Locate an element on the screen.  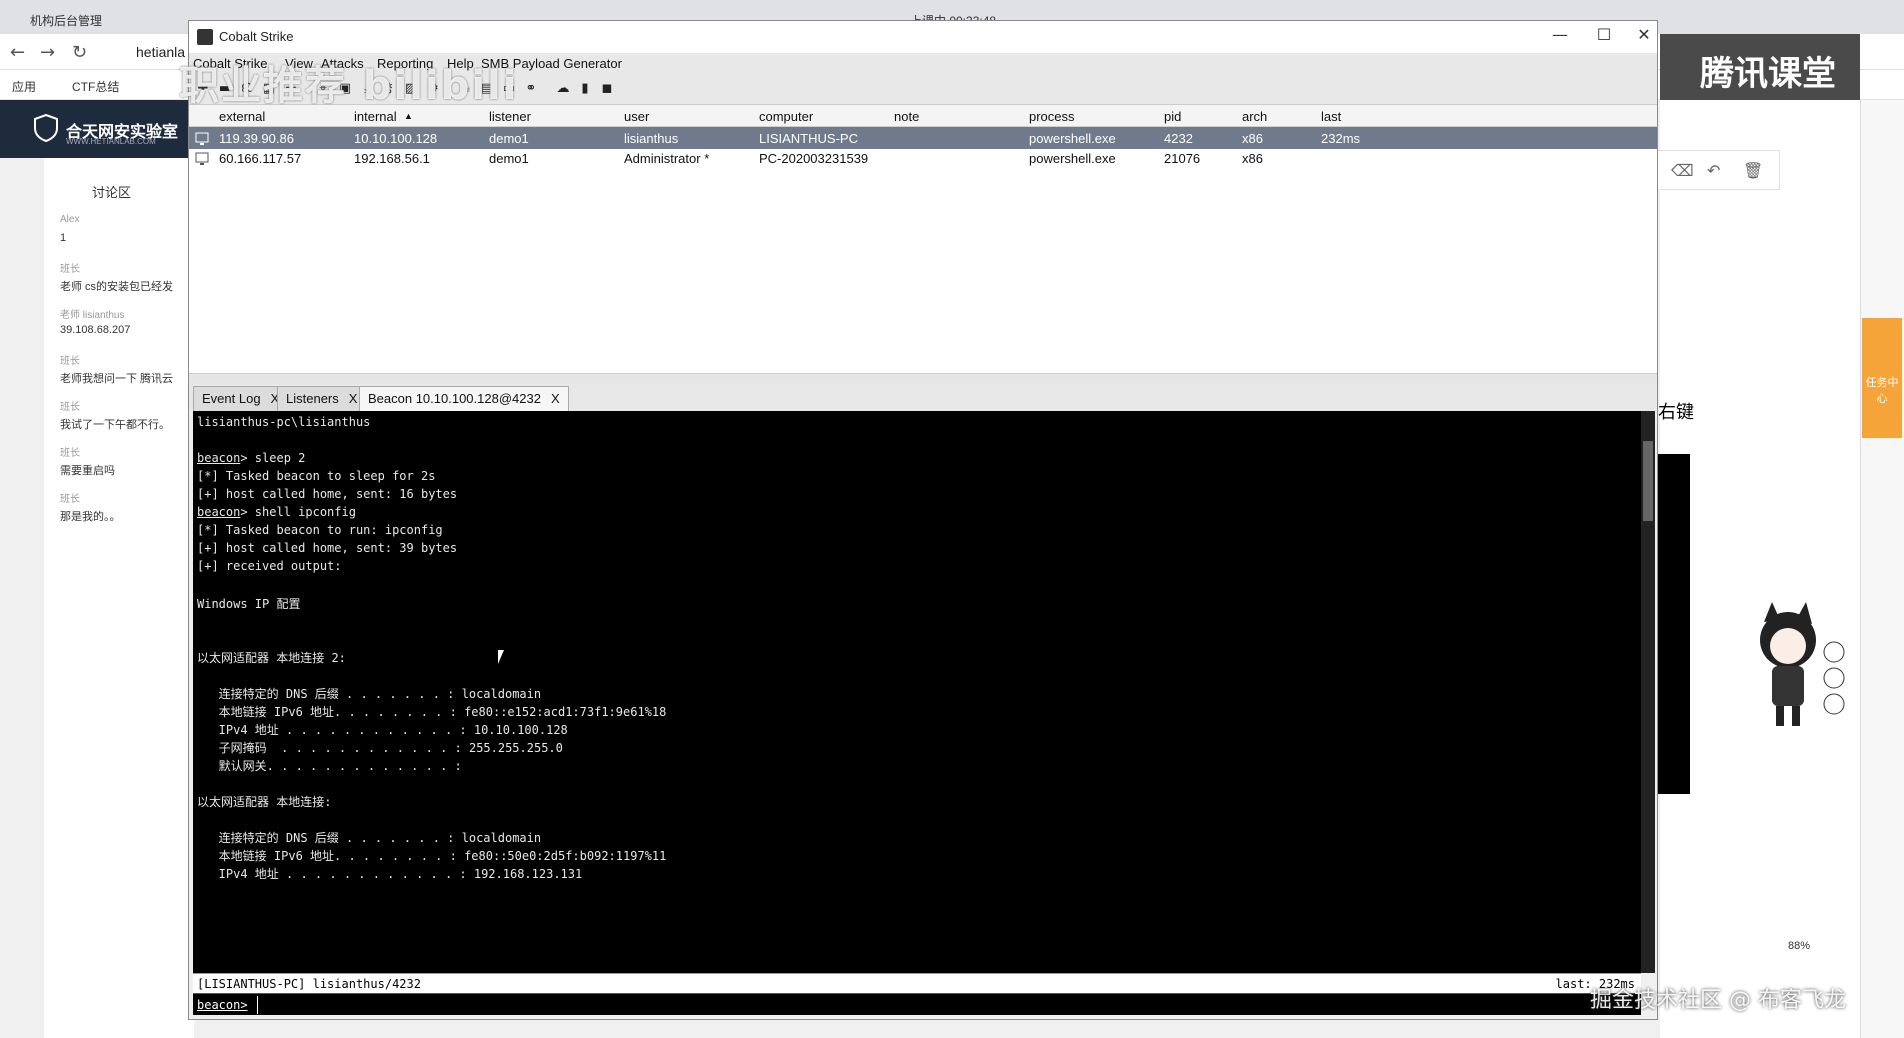
tab-label: Listeners is located at coordinates (312, 398).